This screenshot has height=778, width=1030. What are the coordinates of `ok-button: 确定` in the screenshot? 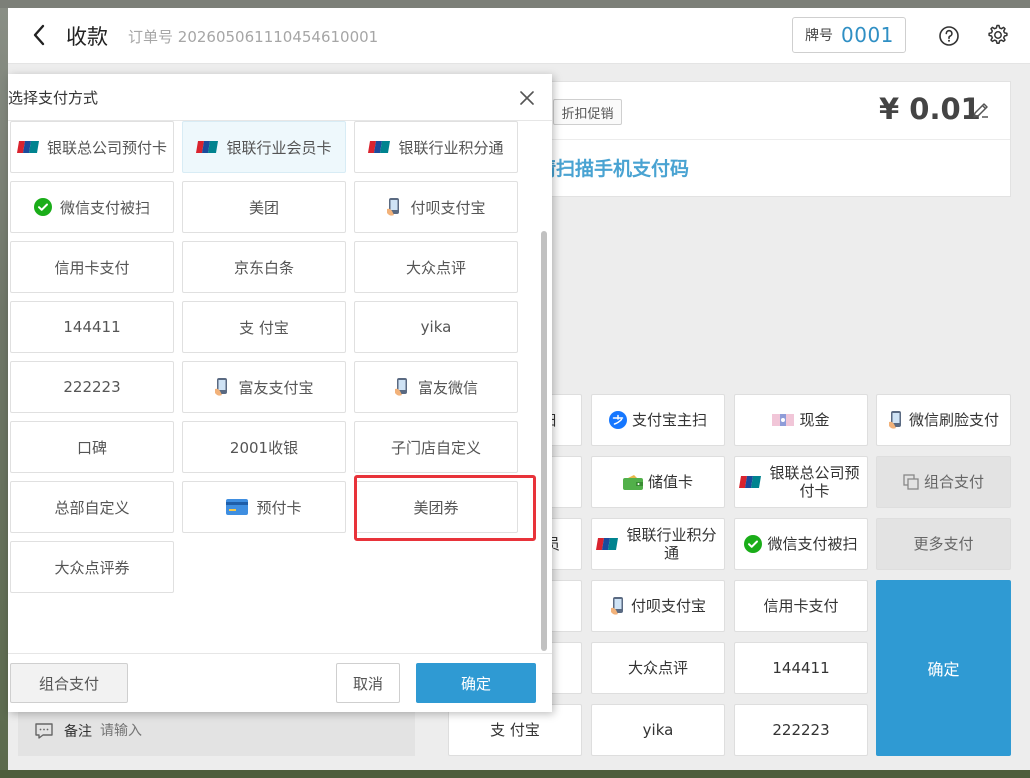 It's located at (476, 683).